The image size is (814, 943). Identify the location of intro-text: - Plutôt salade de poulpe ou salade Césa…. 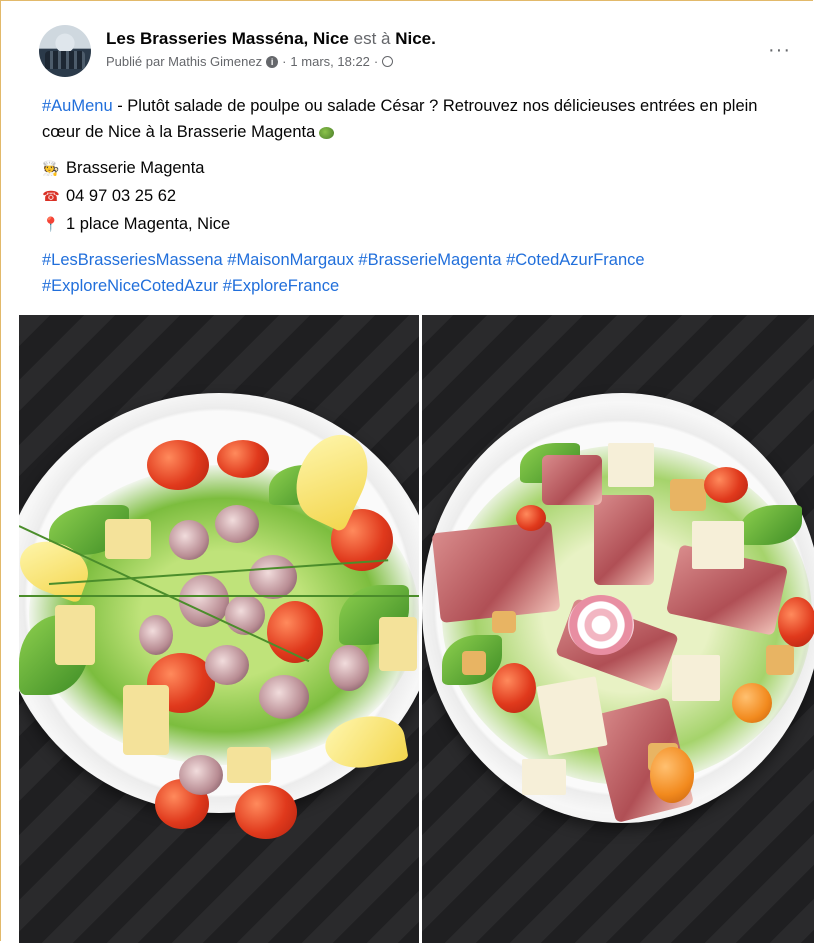
(400, 119).